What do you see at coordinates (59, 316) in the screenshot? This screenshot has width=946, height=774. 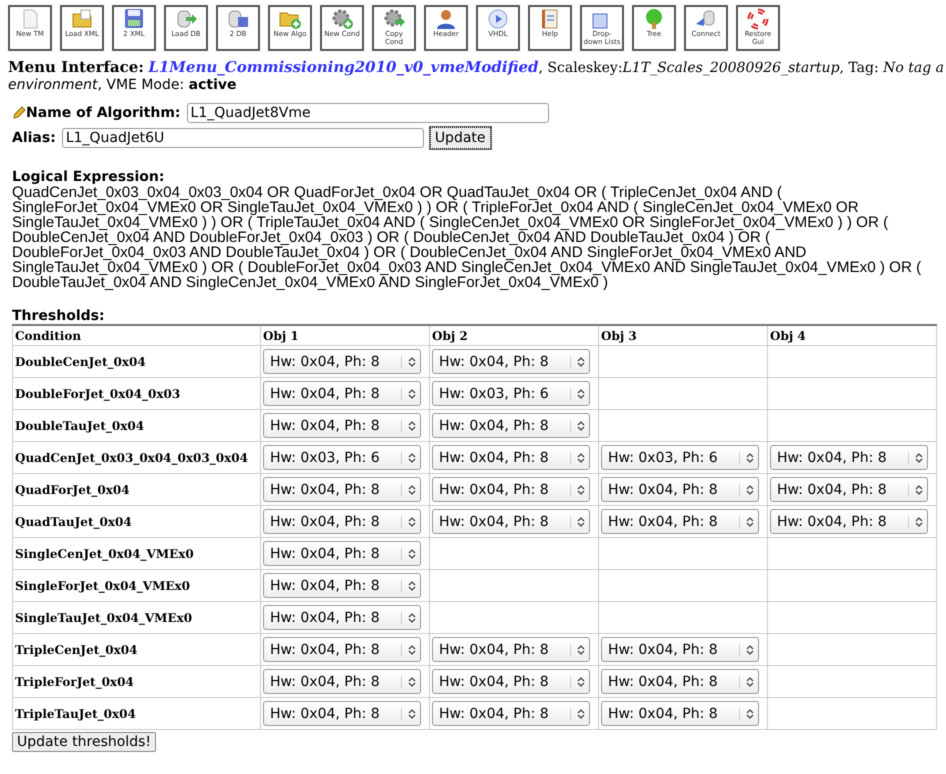 I see `section-heading: Thresholds:` at bounding box center [59, 316].